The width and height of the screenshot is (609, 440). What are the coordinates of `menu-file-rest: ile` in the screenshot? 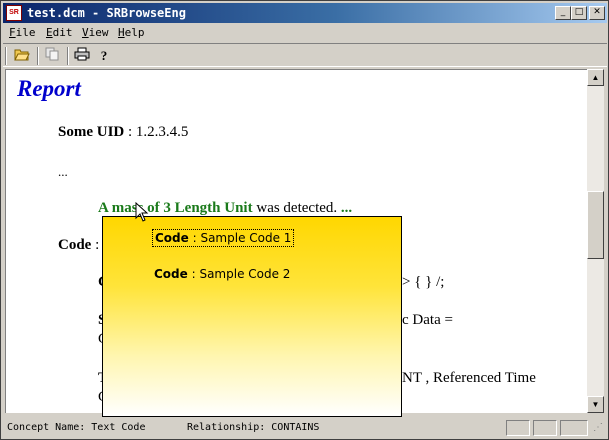 It's located at (25, 32).